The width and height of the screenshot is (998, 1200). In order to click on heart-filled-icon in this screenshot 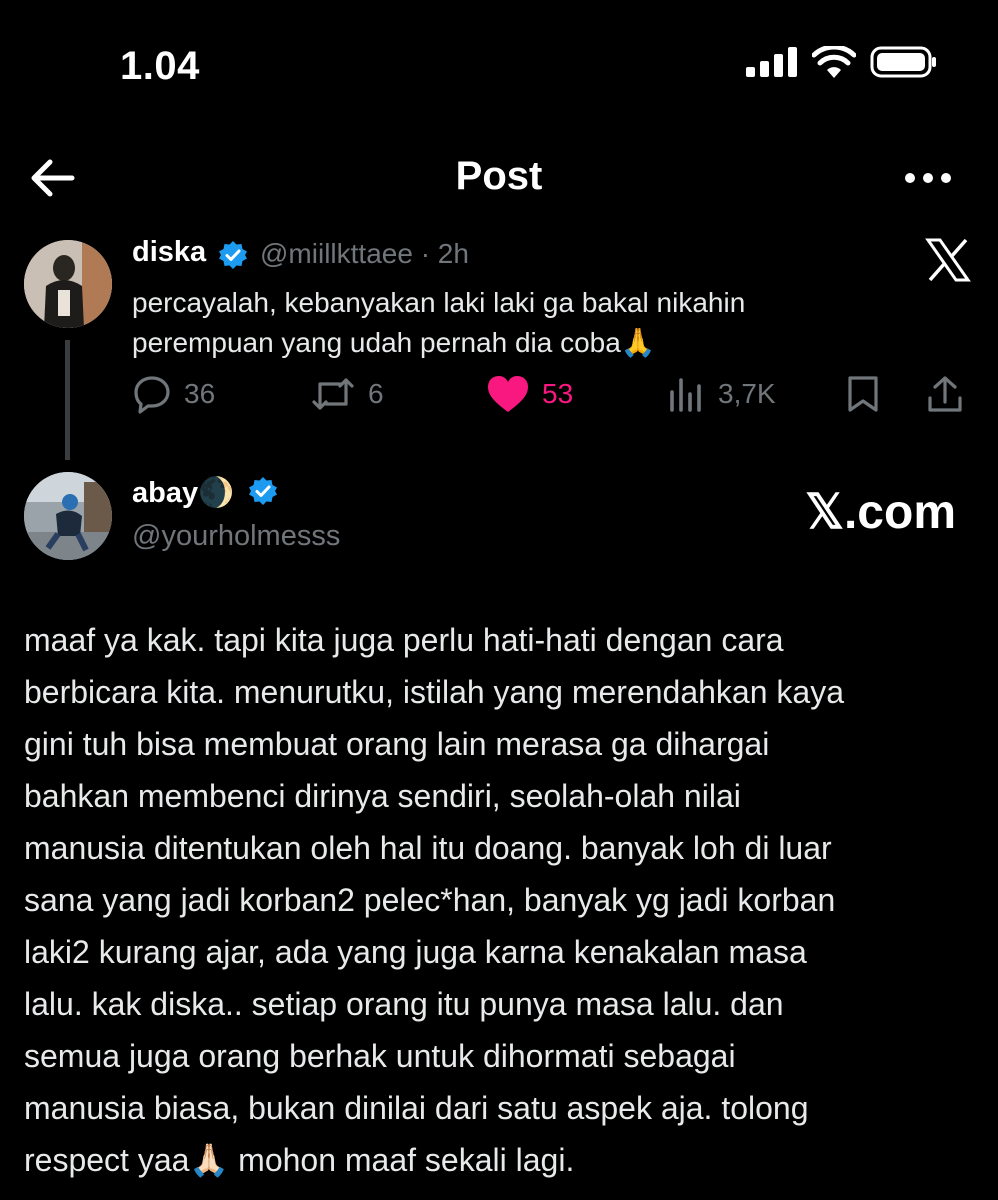, I will do `click(508, 394)`.